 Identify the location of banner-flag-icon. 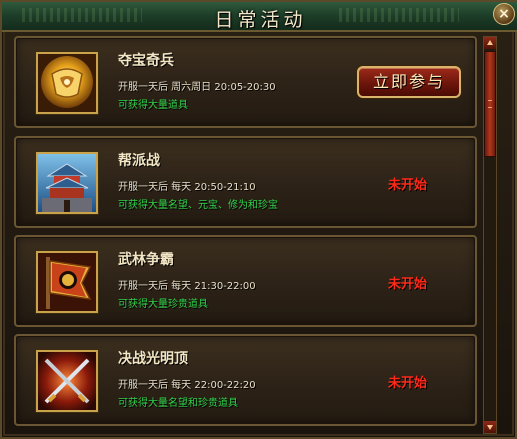
(67, 282).